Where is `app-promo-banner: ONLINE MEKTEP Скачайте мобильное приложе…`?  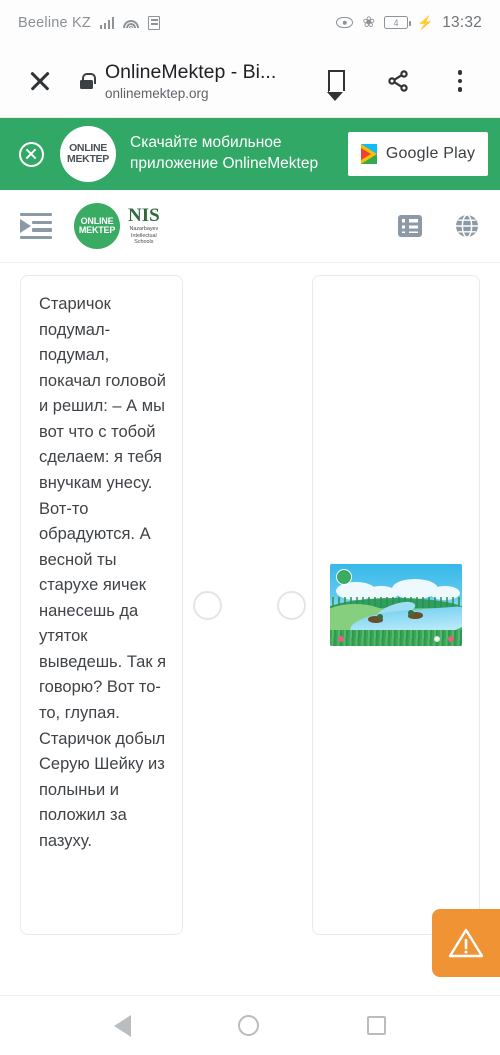 app-promo-banner: ONLINE MEKTEP Скачайте мобильное приложе… is located at coordinates (250, 154).